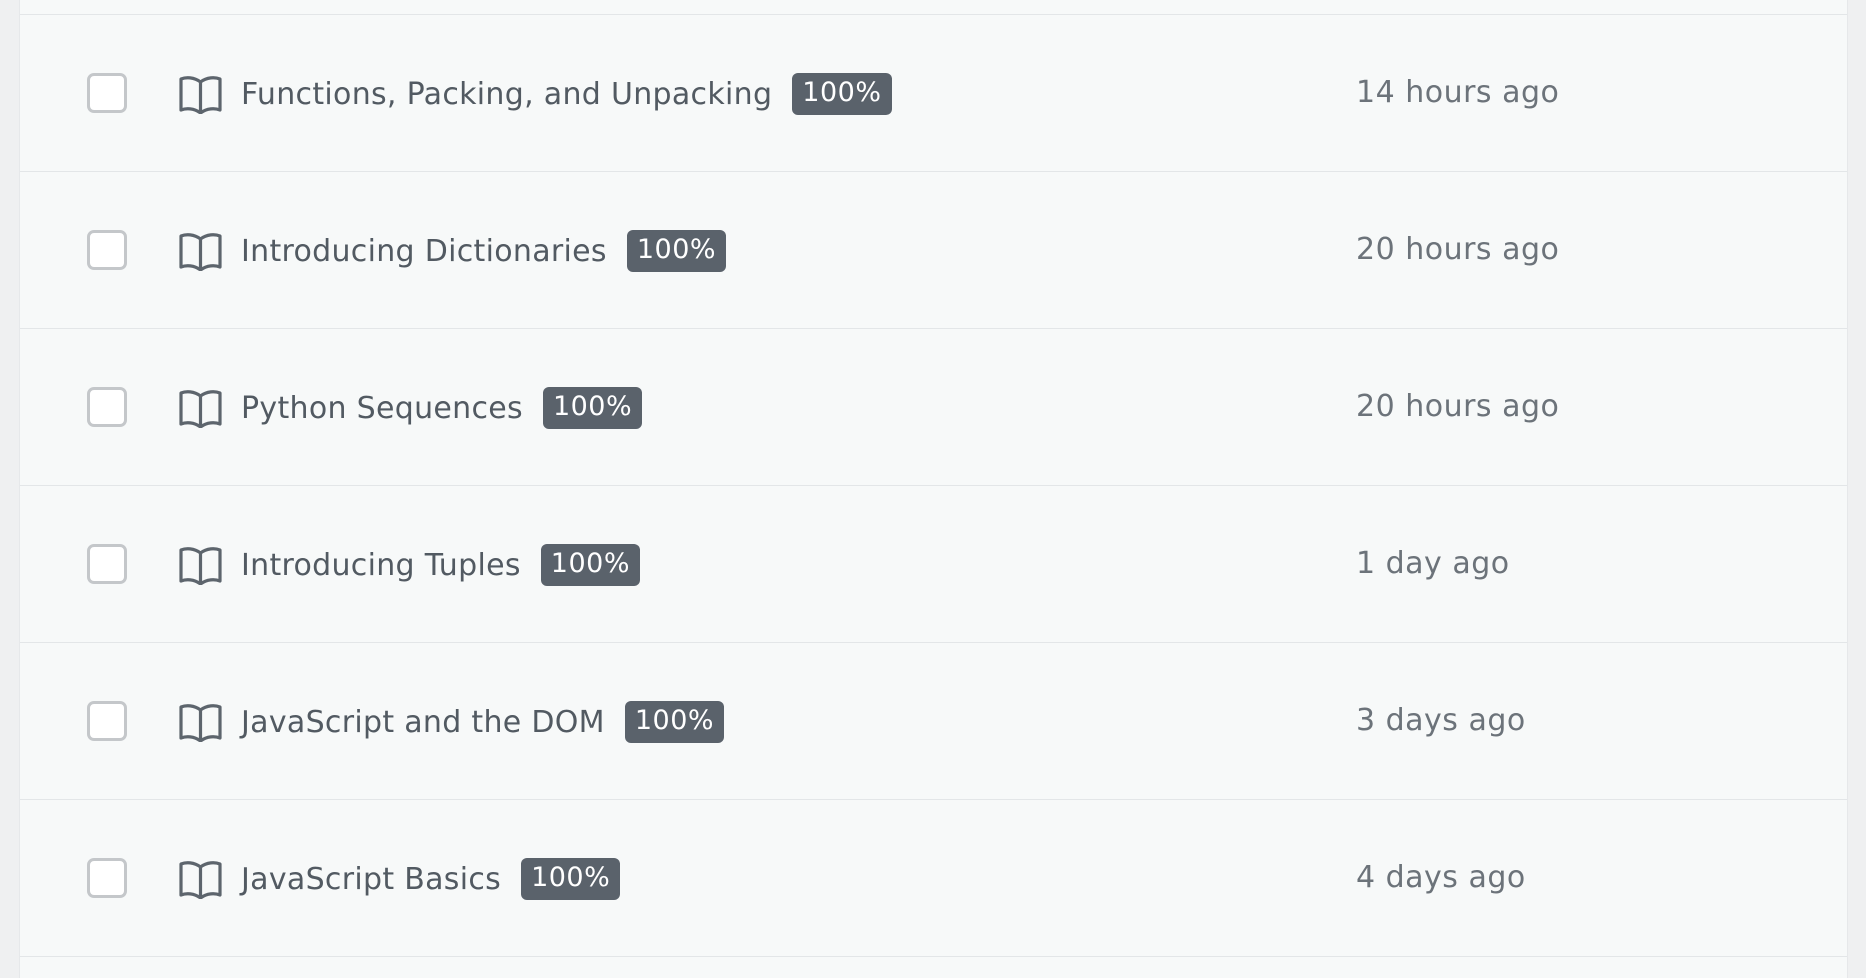 This screenshot has width=1866, height=978. I want to click on item-title-group: Python Sequences 100%, so click(442, 408).